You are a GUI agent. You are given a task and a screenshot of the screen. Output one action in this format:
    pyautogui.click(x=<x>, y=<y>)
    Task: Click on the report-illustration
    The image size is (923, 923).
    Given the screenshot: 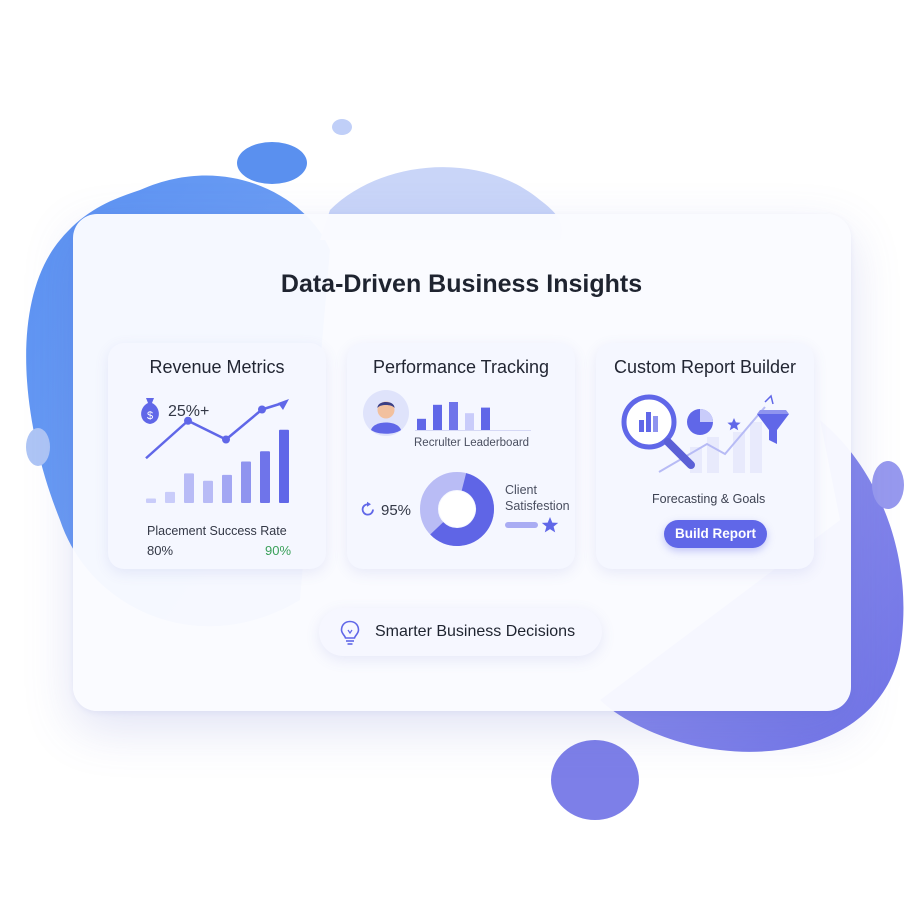 What is the action you would take?
    pyautogui.click(x=705, y=433)
    